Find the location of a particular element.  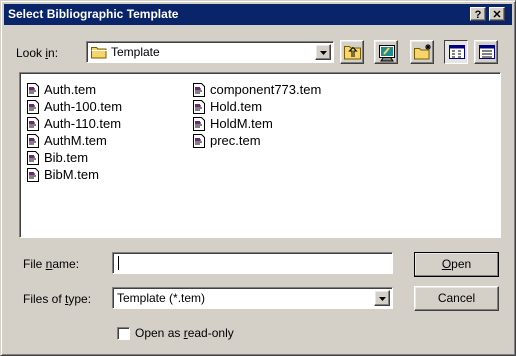

open-button: Open is located at coordinates (456, 264).